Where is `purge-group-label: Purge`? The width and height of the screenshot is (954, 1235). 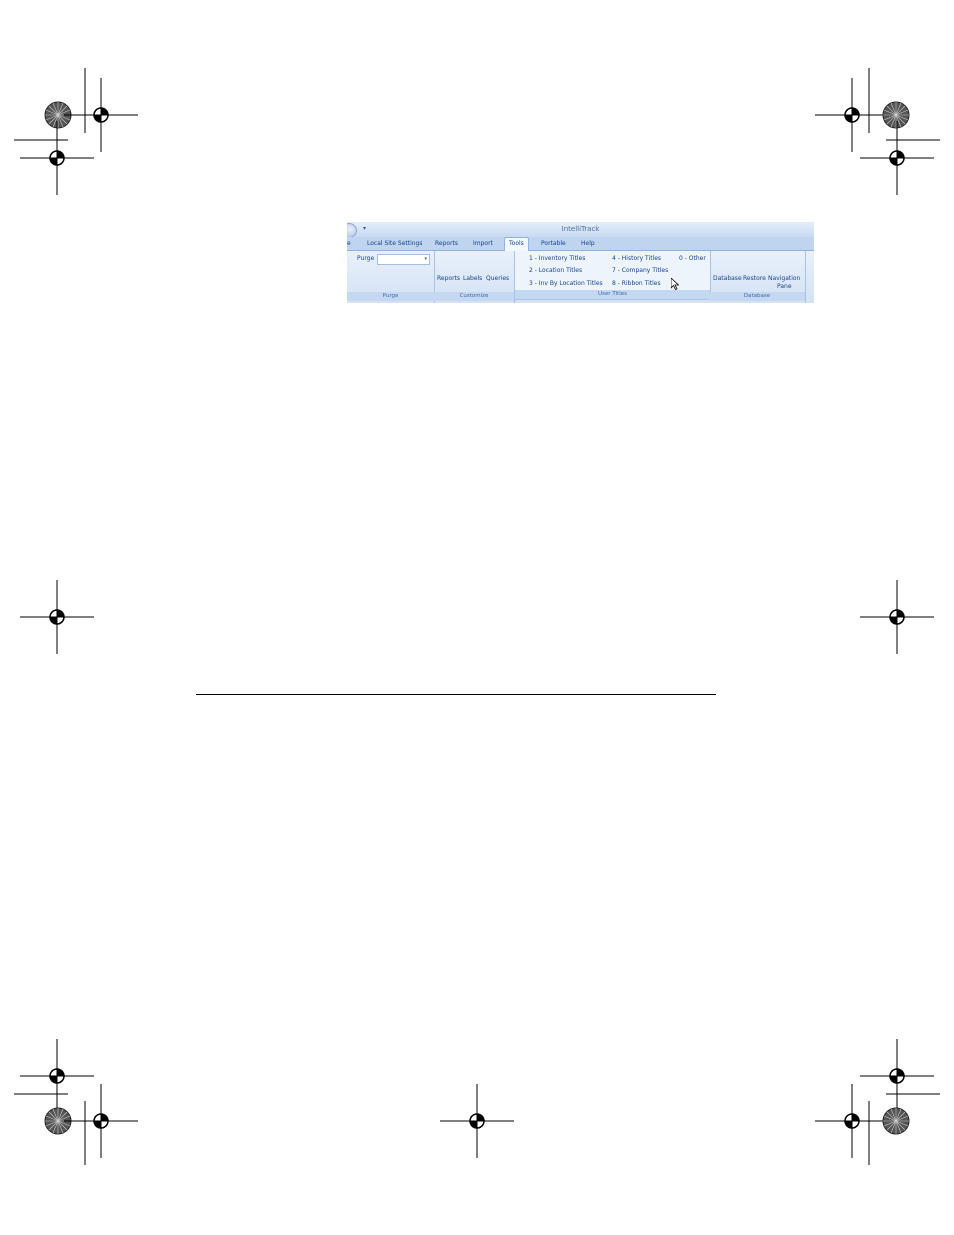 purge-group-label: Purge is located at coordinates (390, 296).